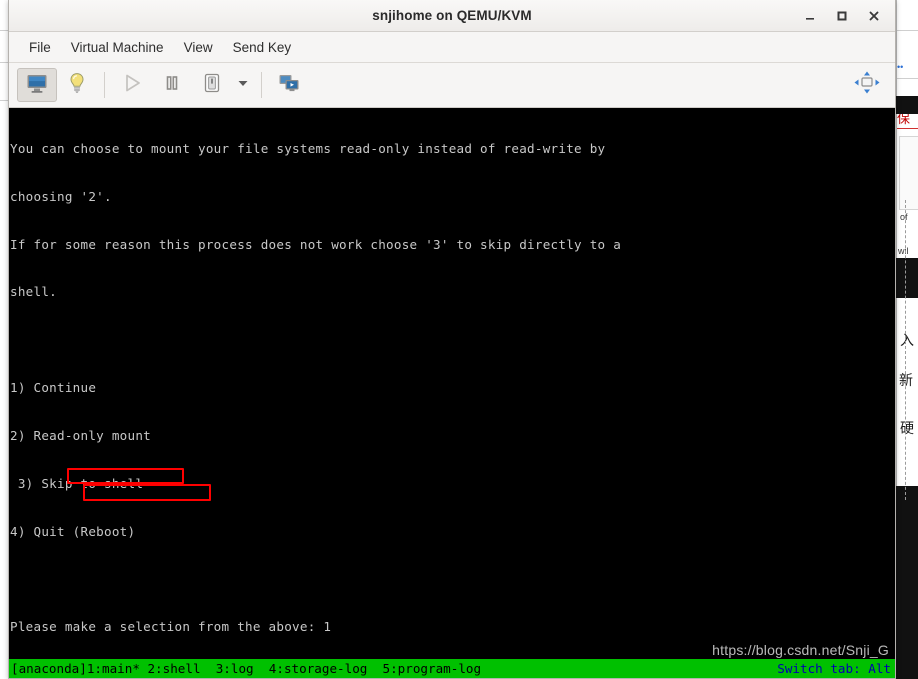 The image size is (918, 679). Describe the element at coordinates (34, 292) in the screenshot. I see `terminal-line: shell.` at that location.